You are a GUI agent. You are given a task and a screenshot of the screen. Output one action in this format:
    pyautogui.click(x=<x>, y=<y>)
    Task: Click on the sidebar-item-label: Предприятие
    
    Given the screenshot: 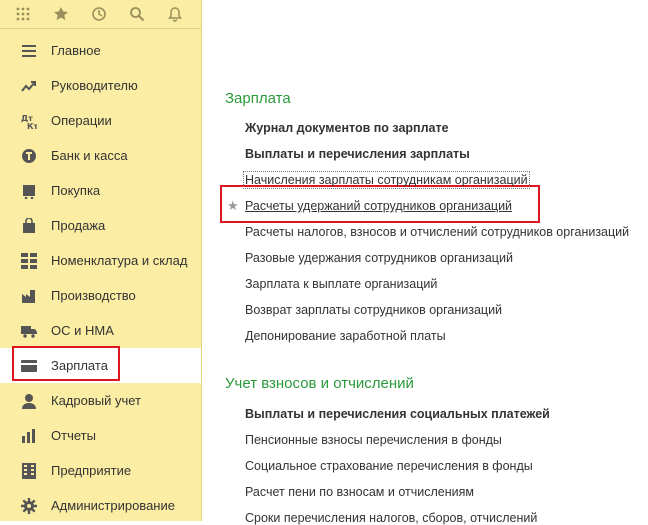 What is the action you would take?
    pyautogui.click(x=91, y=470)
    